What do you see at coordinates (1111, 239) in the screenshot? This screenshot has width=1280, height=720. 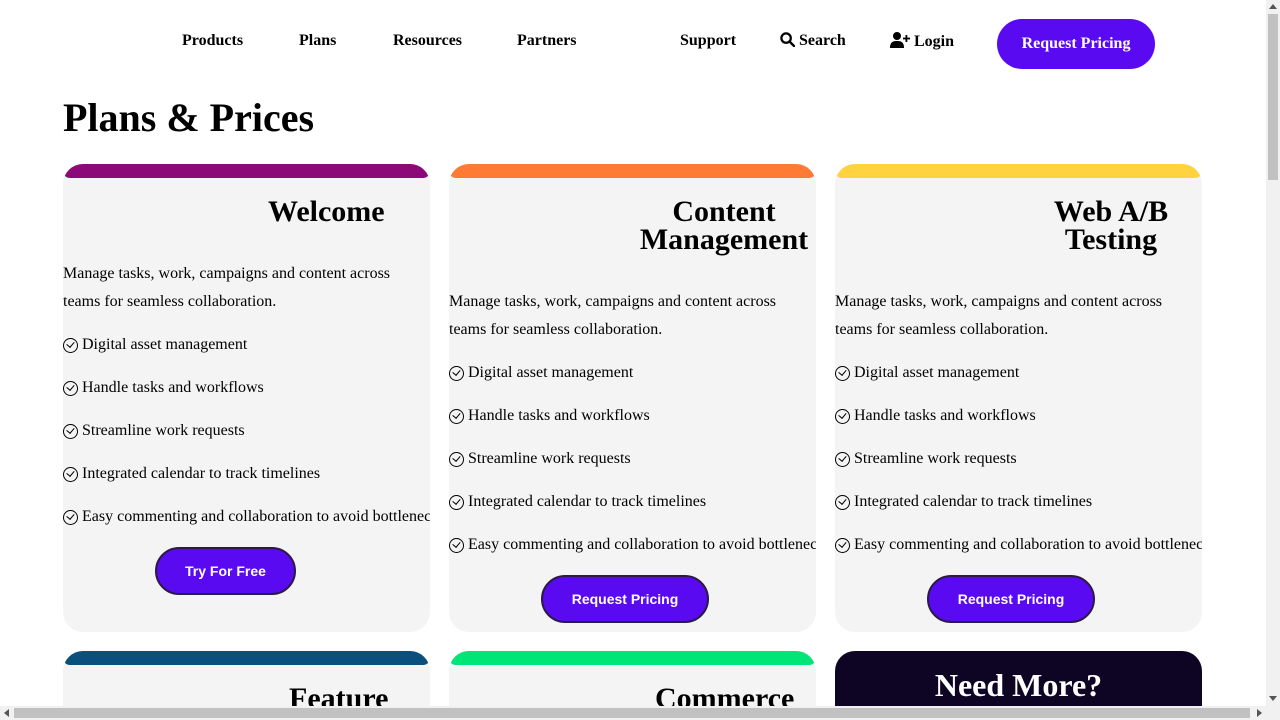 I see `card-title-line2: Testing` at bounding box center [1111, 239].